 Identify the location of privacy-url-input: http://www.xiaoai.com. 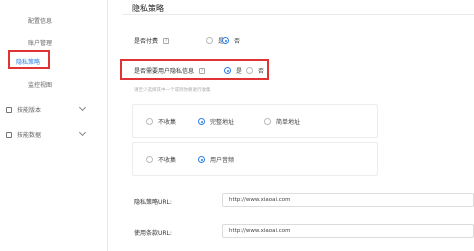
(348, 200).